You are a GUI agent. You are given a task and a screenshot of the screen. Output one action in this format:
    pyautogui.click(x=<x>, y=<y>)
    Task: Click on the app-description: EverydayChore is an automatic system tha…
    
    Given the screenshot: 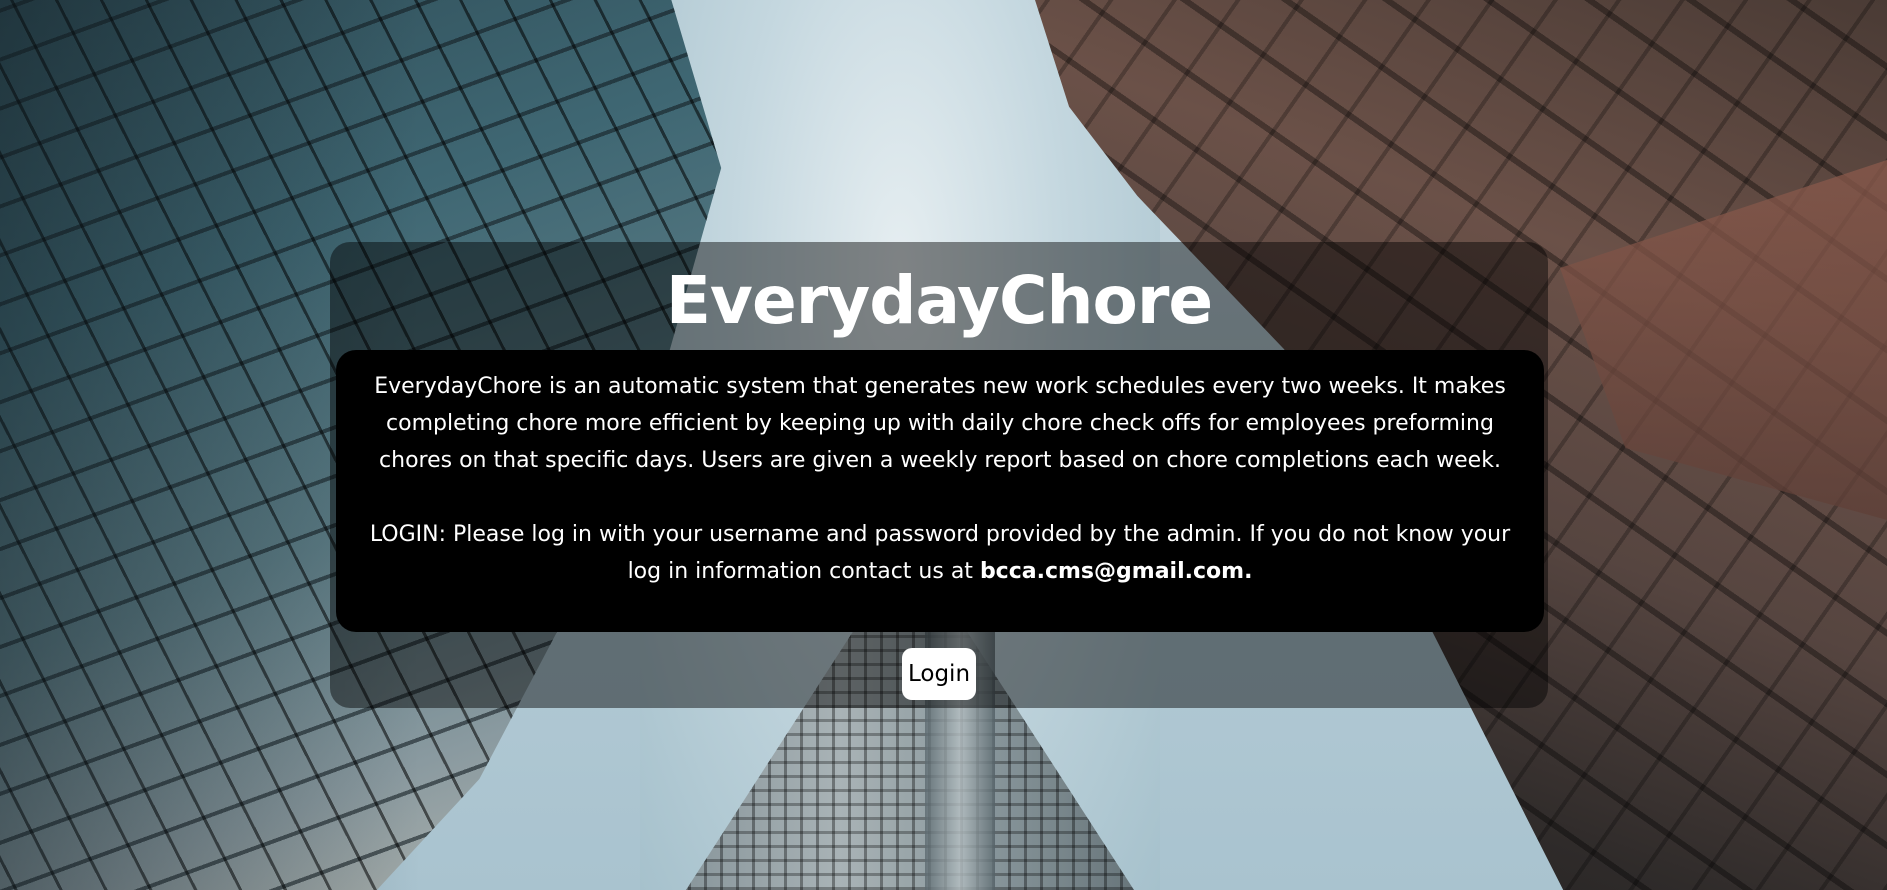 What is the action you would take?
    pyautogui.click(x=940, y=423)
    